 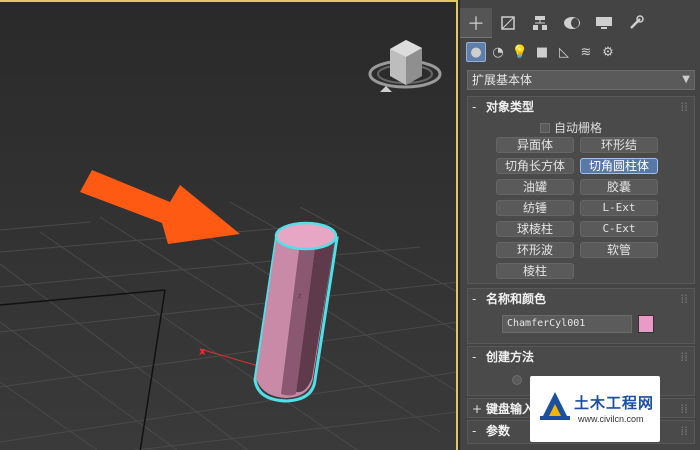 What do you see at coordinates (517, 380) in the screenshot?
I see `creation-method-radio` at bounding box center [517, 380].